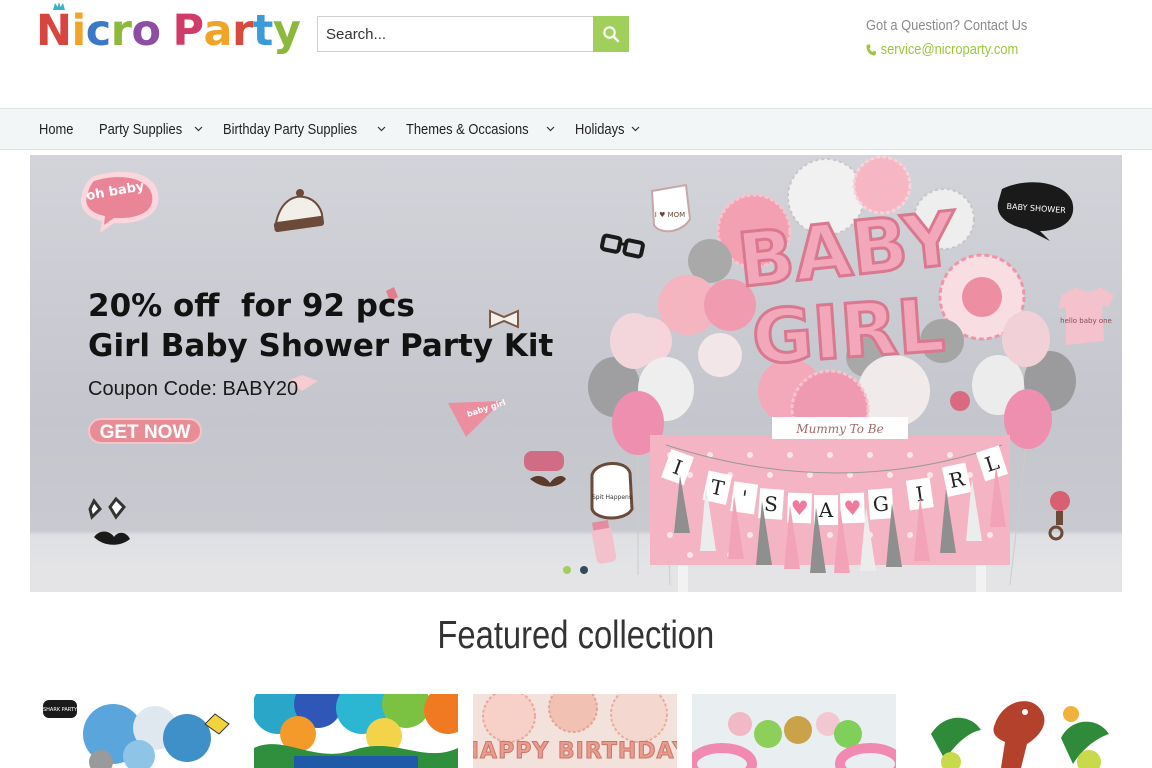 This screenshot has height=768, width=1152. What do you see at coordinates (949, 49) in the screenshot?
I see `contact-email: service@nicroparty.com` at bounding box center [949, 49].